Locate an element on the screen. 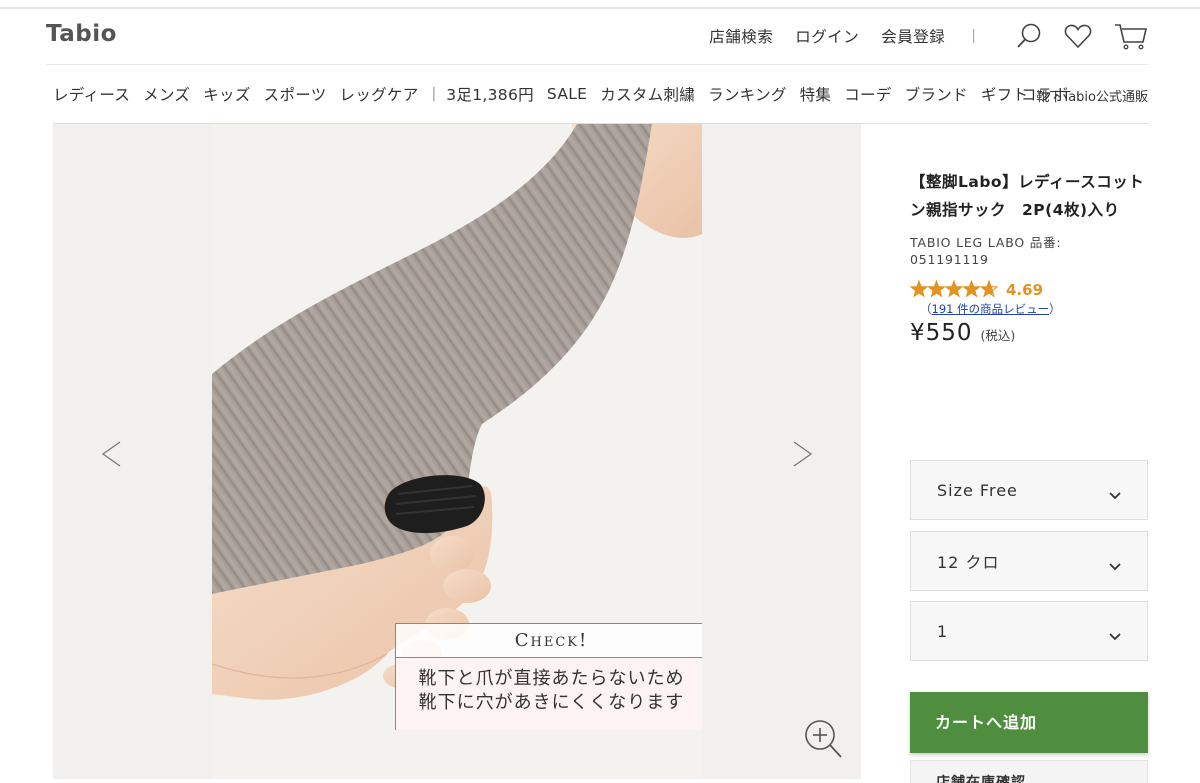  search-icon is located at coordinates (1029, 36).